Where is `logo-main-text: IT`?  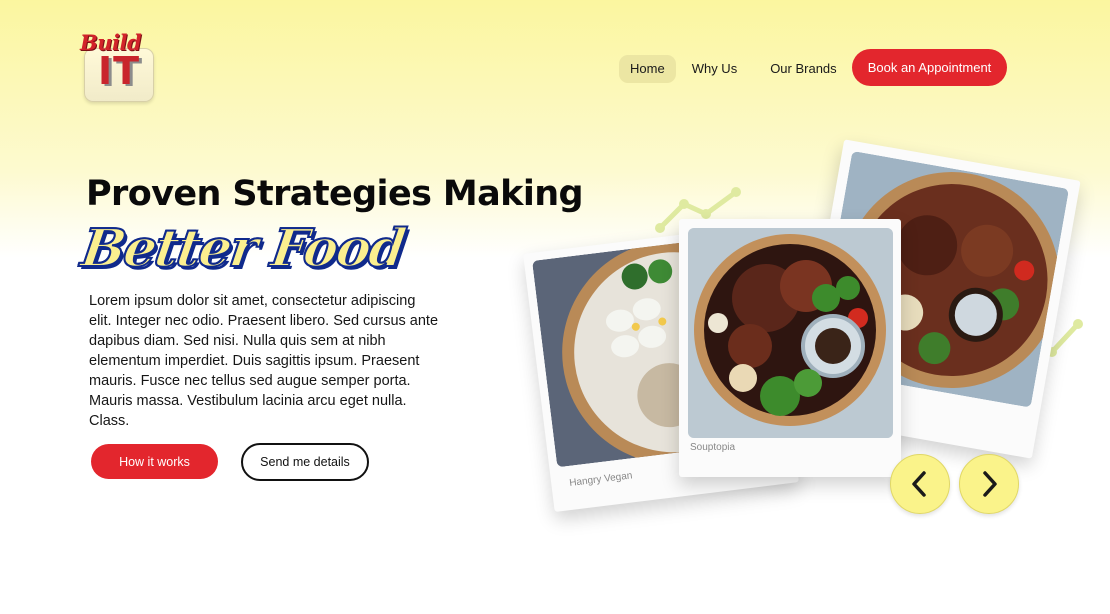
logo-main-text: IT is located at coordinates (119, 71).